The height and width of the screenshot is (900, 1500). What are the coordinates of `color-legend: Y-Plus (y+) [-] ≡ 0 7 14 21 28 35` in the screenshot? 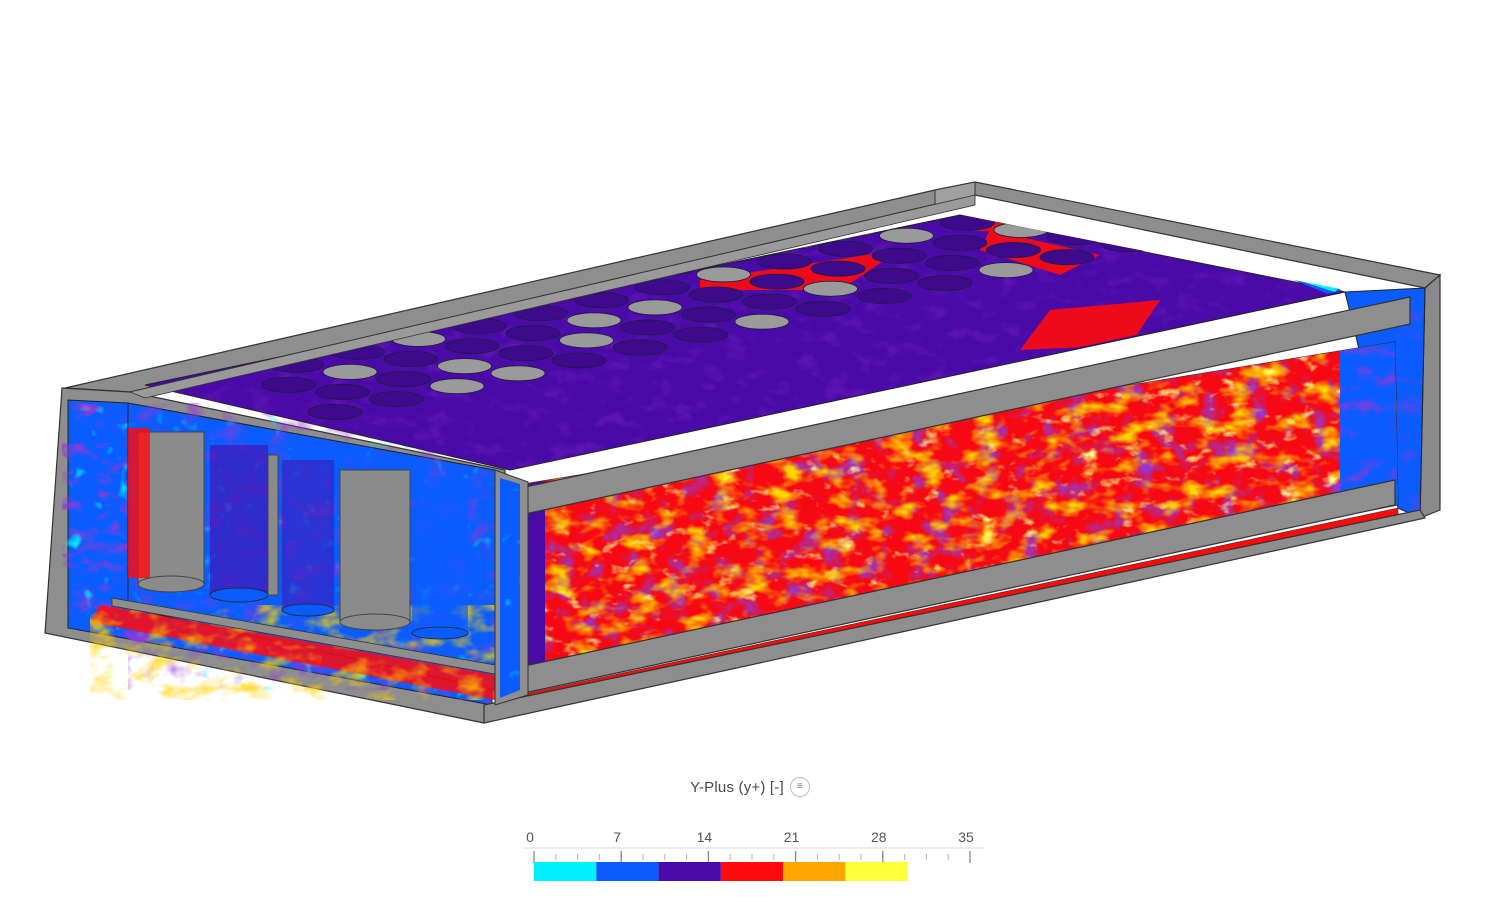 It's located at (750, 830).